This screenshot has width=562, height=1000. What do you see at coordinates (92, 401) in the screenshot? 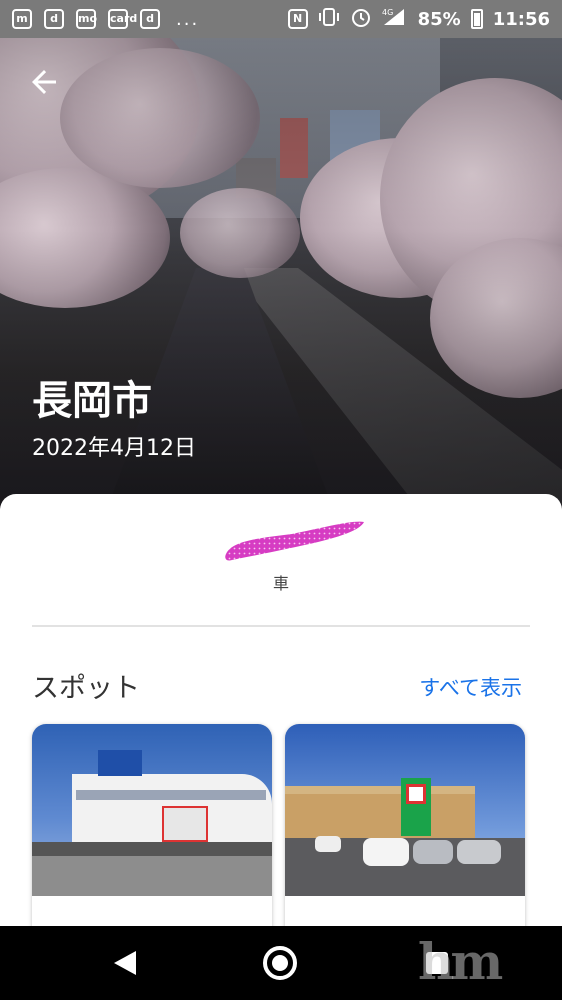
I see `page-title: 長岡市` at bounding box center [92, 401].